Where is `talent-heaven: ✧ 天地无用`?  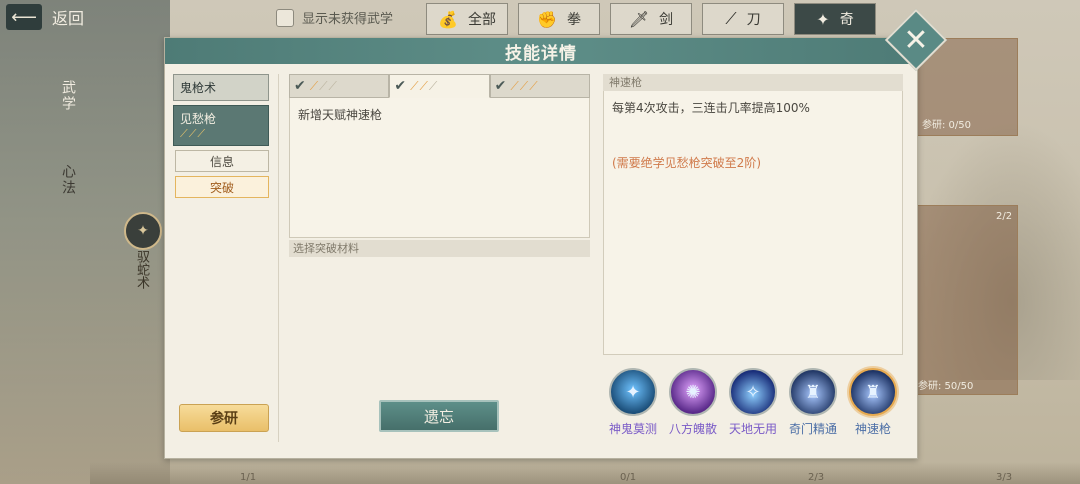
talent-heaven: ✧ 天地无用 is located at coordinates (753, 402).